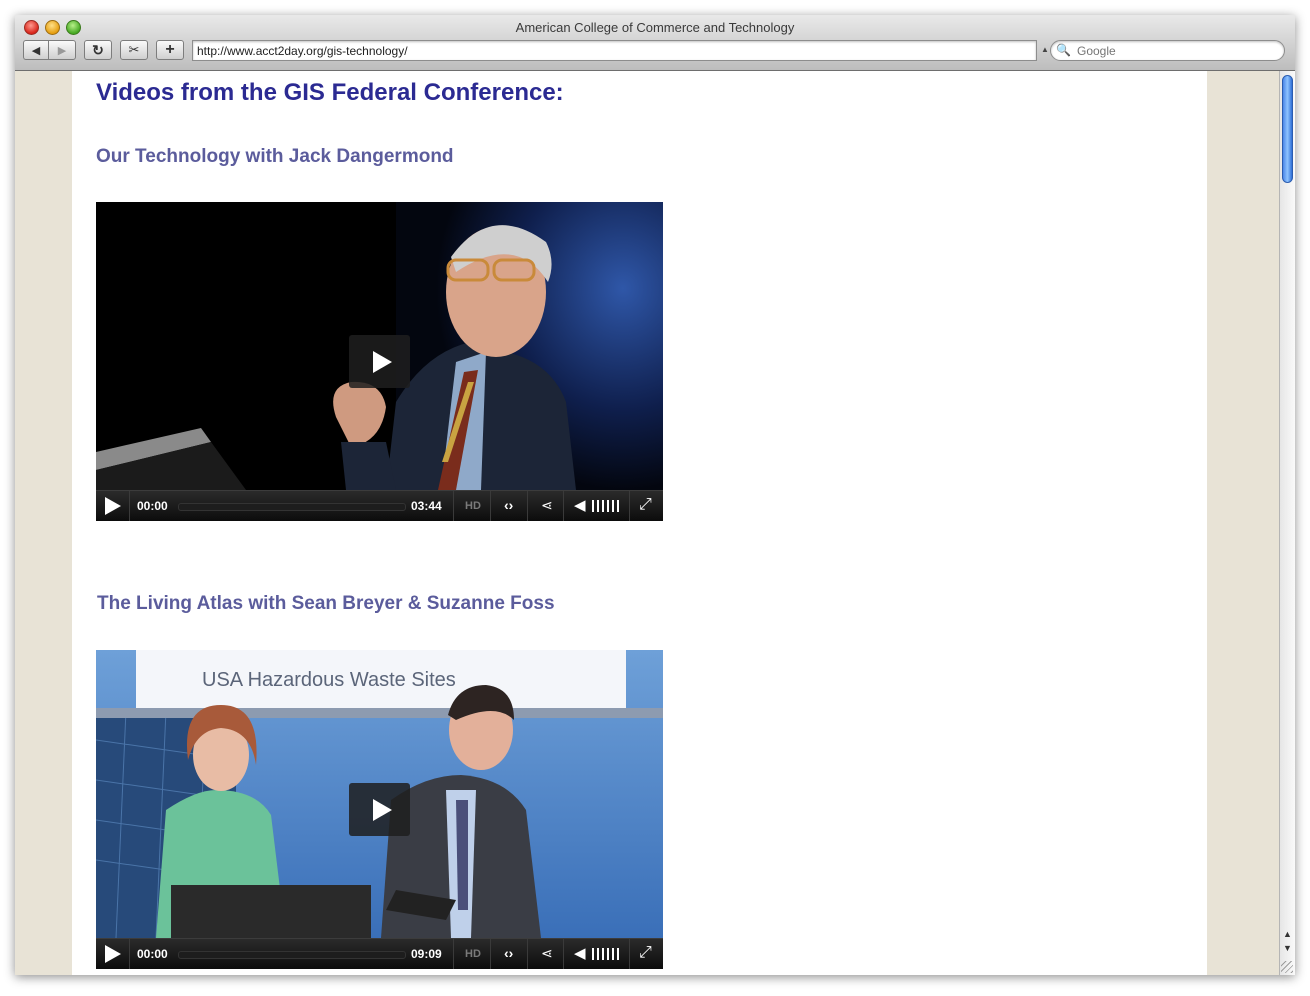 Image resolution: width=1310 pixels, height=996 pixels. What do you see at coordinates (329, 680) in the screenshot?
I see `slide-text: USA Hazardous Waste Sites` at bounding box center [329, 680].